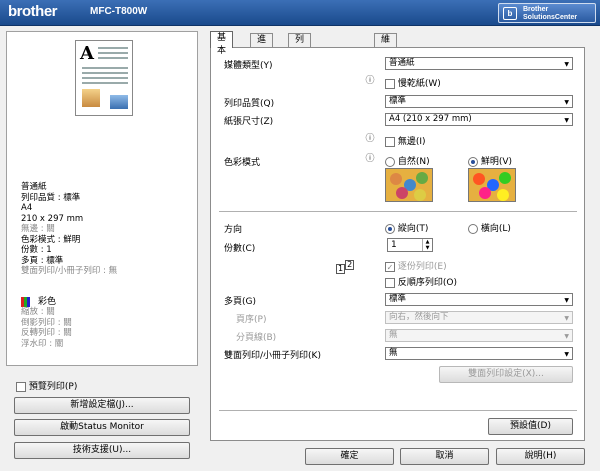 The height and width of the screenshot is (471, 600). Describe the element at coordinates (242, 163) in the screenshot. I see `color-mode-label: 色彩模式` at that location.